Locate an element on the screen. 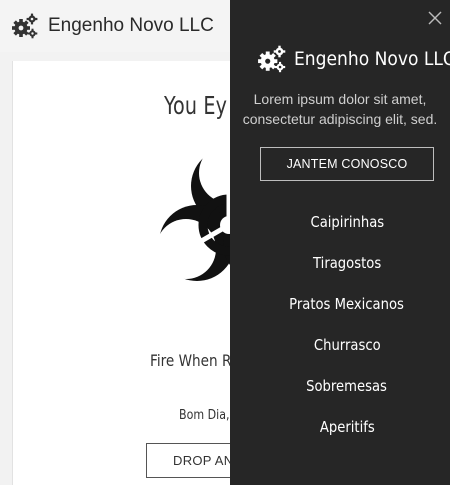  menu-item-label: Caipirinhas is located at coordinates (347, 222).